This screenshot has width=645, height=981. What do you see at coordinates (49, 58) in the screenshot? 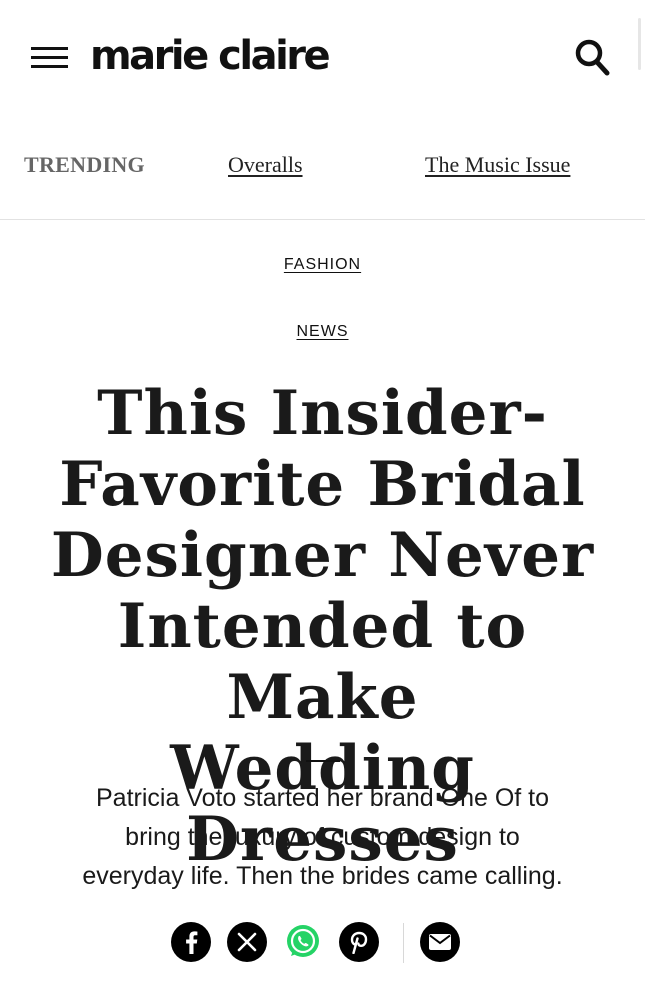
I see `hamburger-menu-icon` at bounding box center [49, 58].